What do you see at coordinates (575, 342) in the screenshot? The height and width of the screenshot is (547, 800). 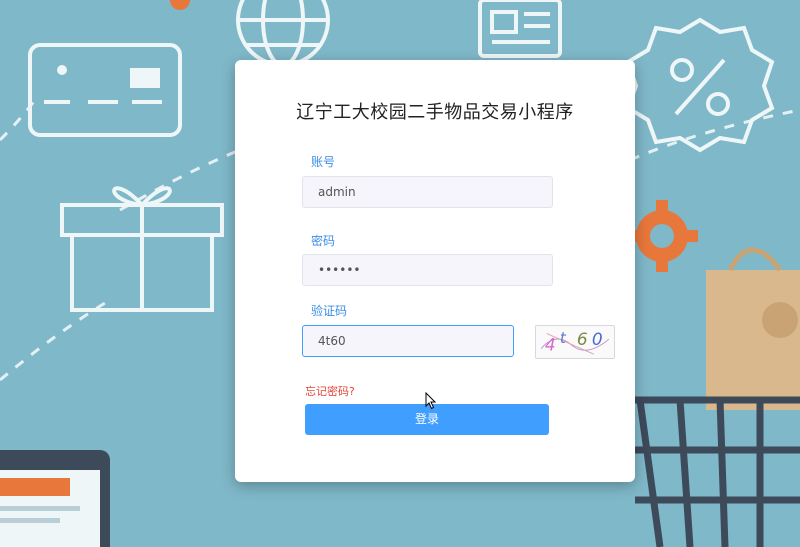 I see `captcha-image: 4 t 6 0` at bounding box center [575, 342].